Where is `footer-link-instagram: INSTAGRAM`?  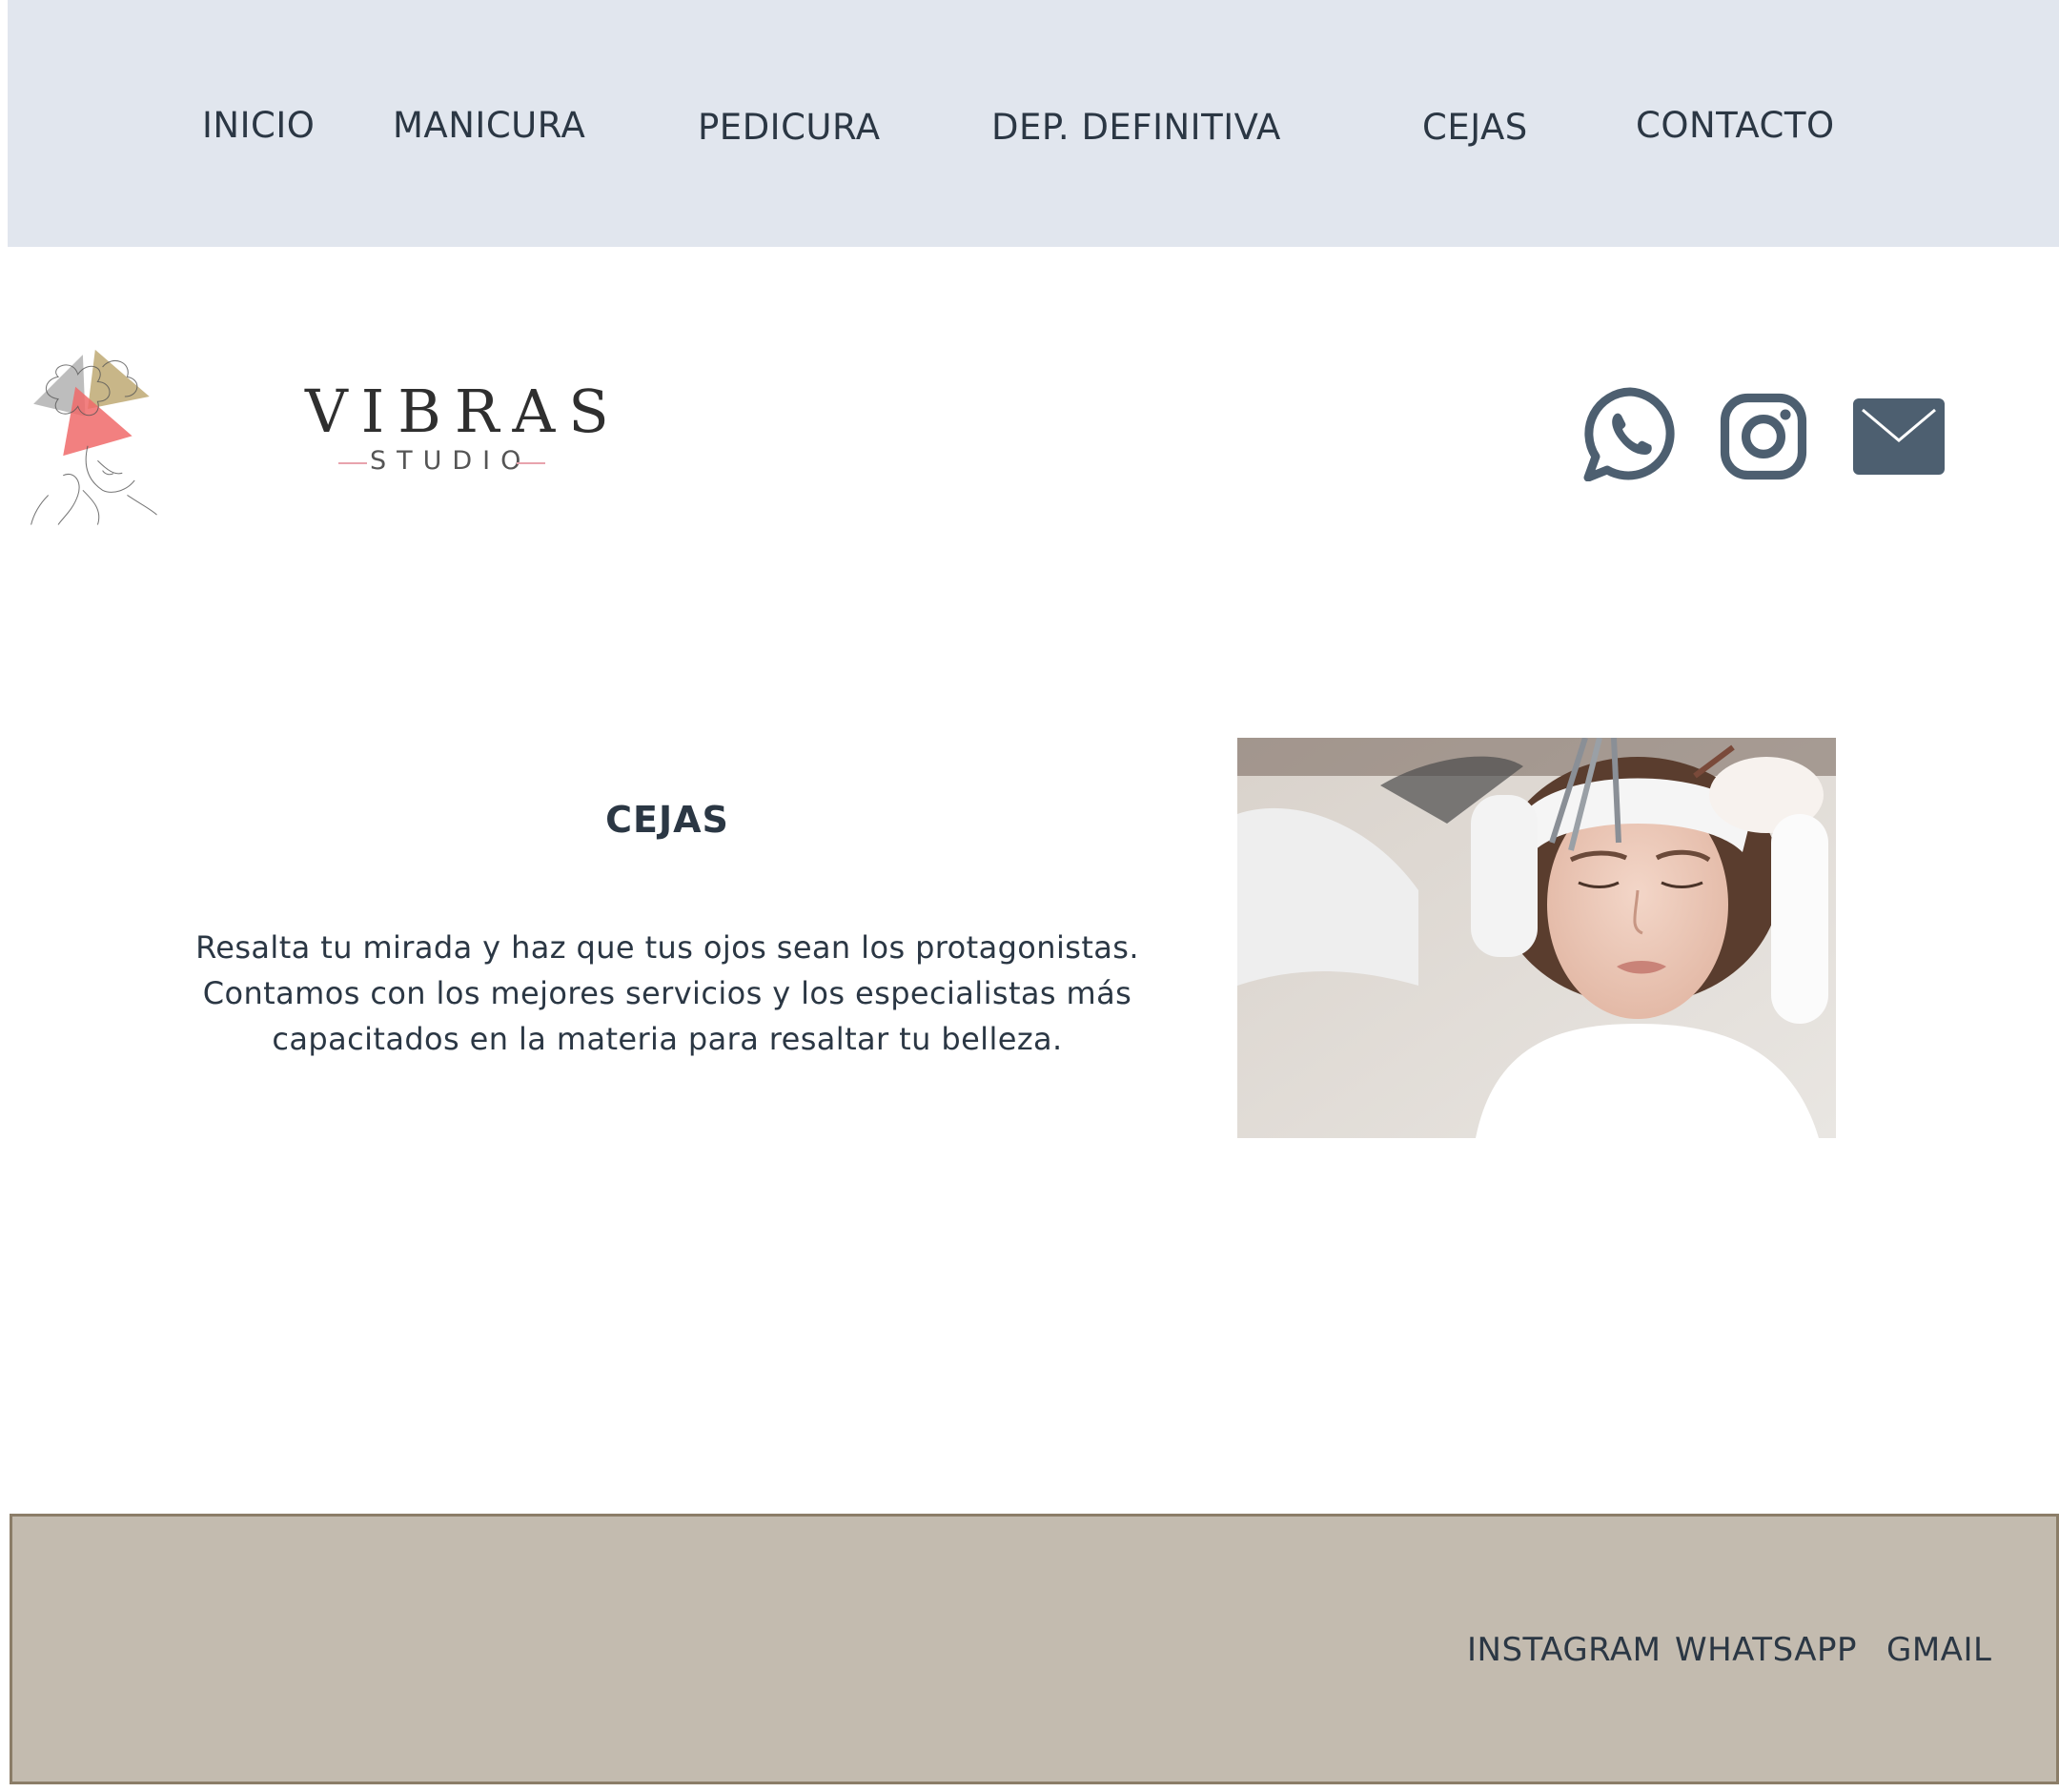
footer-link-instagram: INSTAGRAM is located at coordinates (1564, 1650).